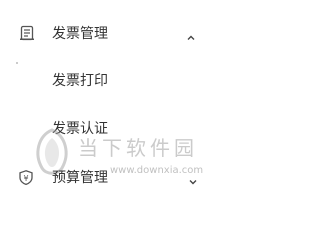 This screenshot has height=240, width=320. I want to click on chevron-up-icon, so click(191, 34).